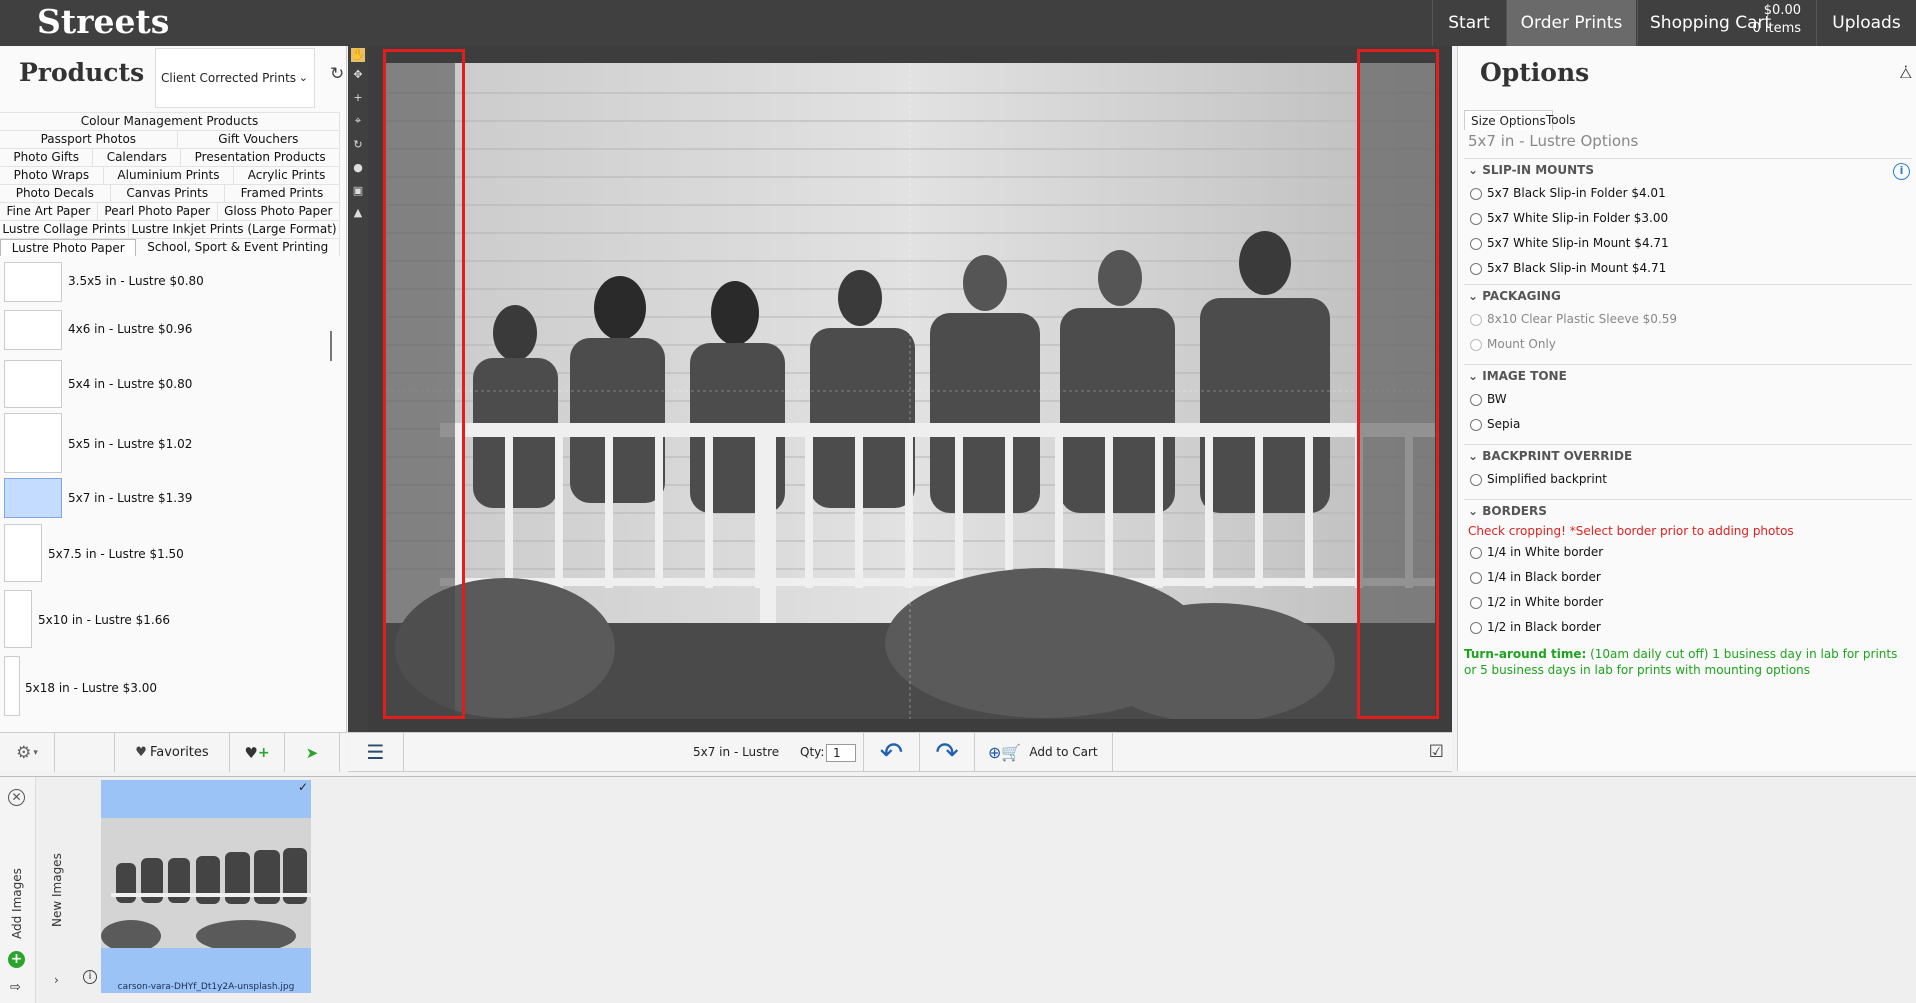  What do you see at coordinates (169, 175) in the screenshot?
I see `product-tab: Aluminium Prints` at bounding box center [169, 175].